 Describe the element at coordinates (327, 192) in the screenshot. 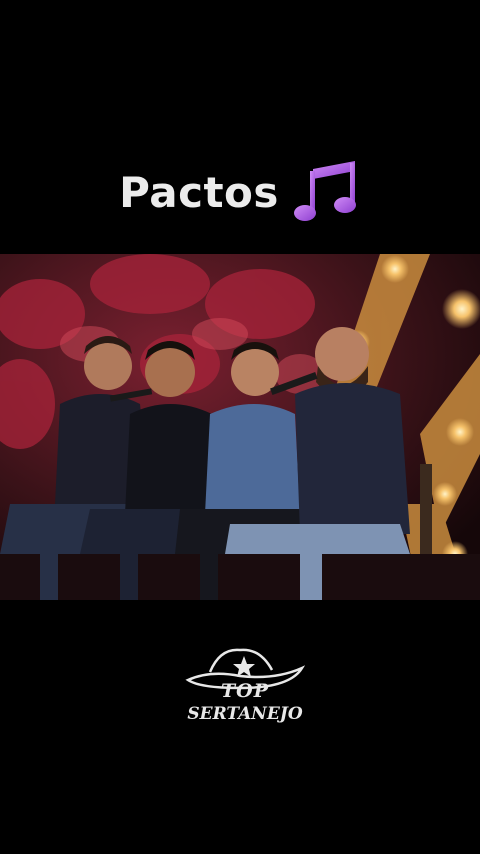

I see `musical-notes-icon` at that location.